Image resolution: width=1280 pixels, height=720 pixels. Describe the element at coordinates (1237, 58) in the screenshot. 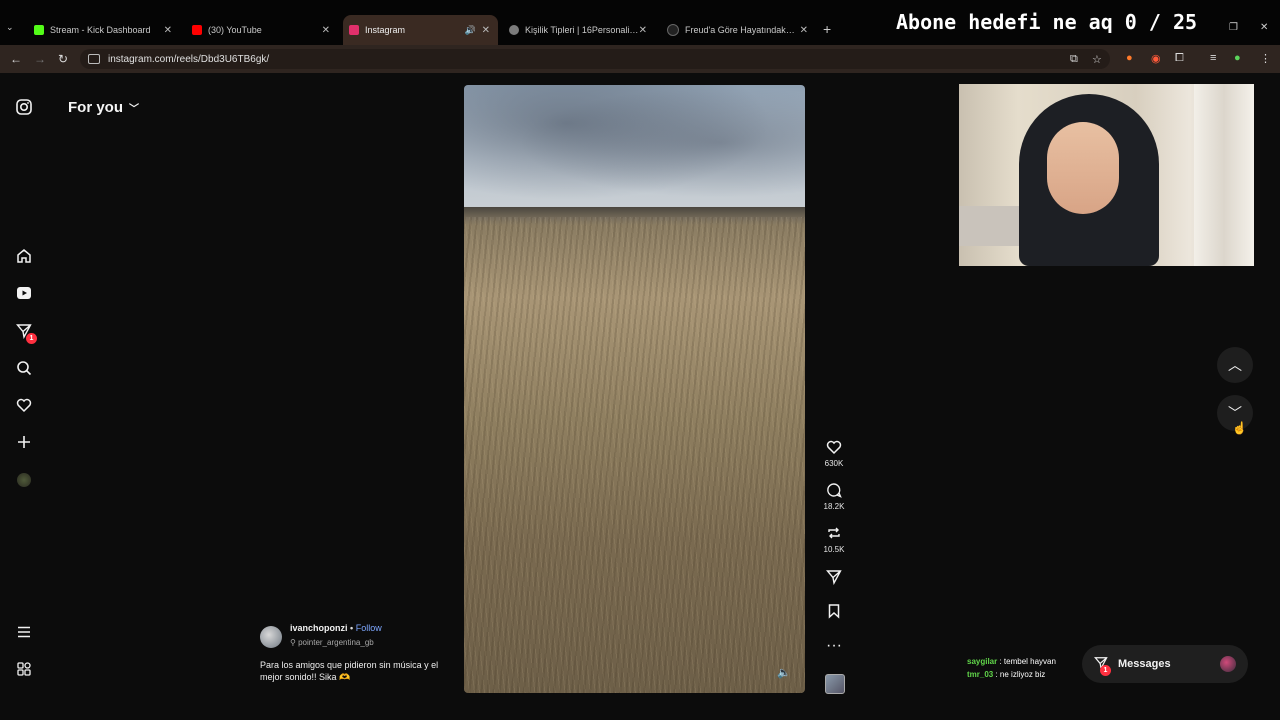

I see `profile-icon: ●` at that location.